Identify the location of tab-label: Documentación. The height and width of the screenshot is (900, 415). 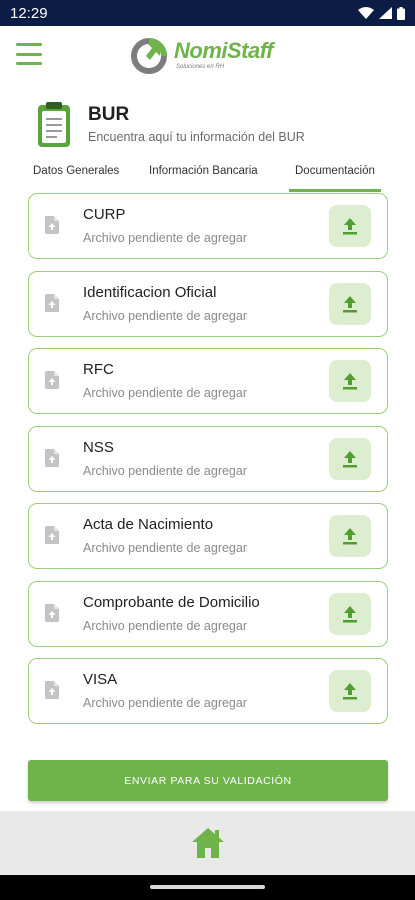
(335, 171).